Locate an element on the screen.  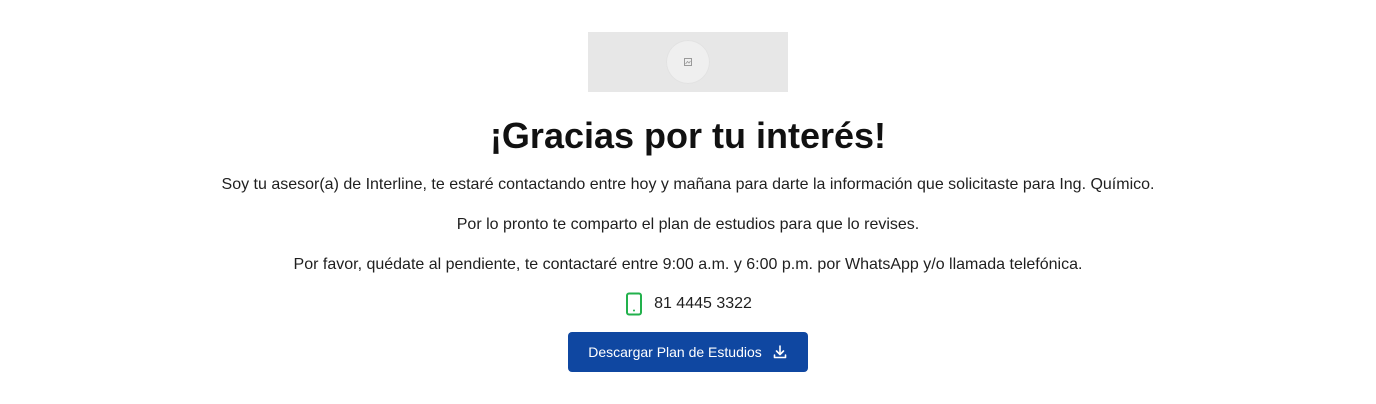
download-button-label: Descargar Plan de Estudios is located at coordinates (675, 352).